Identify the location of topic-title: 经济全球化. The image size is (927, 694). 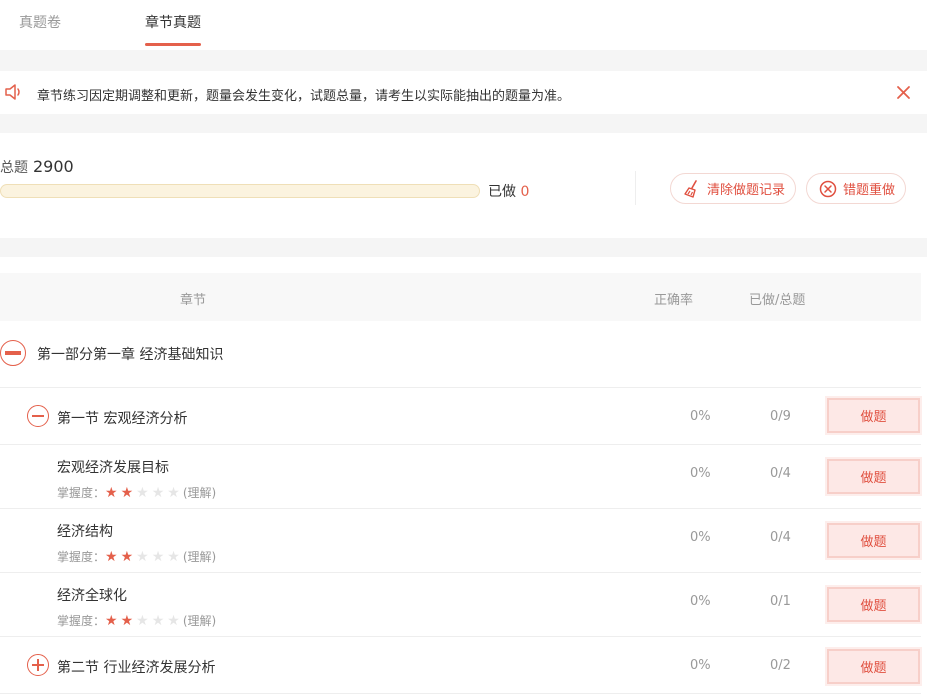
(92, 596).